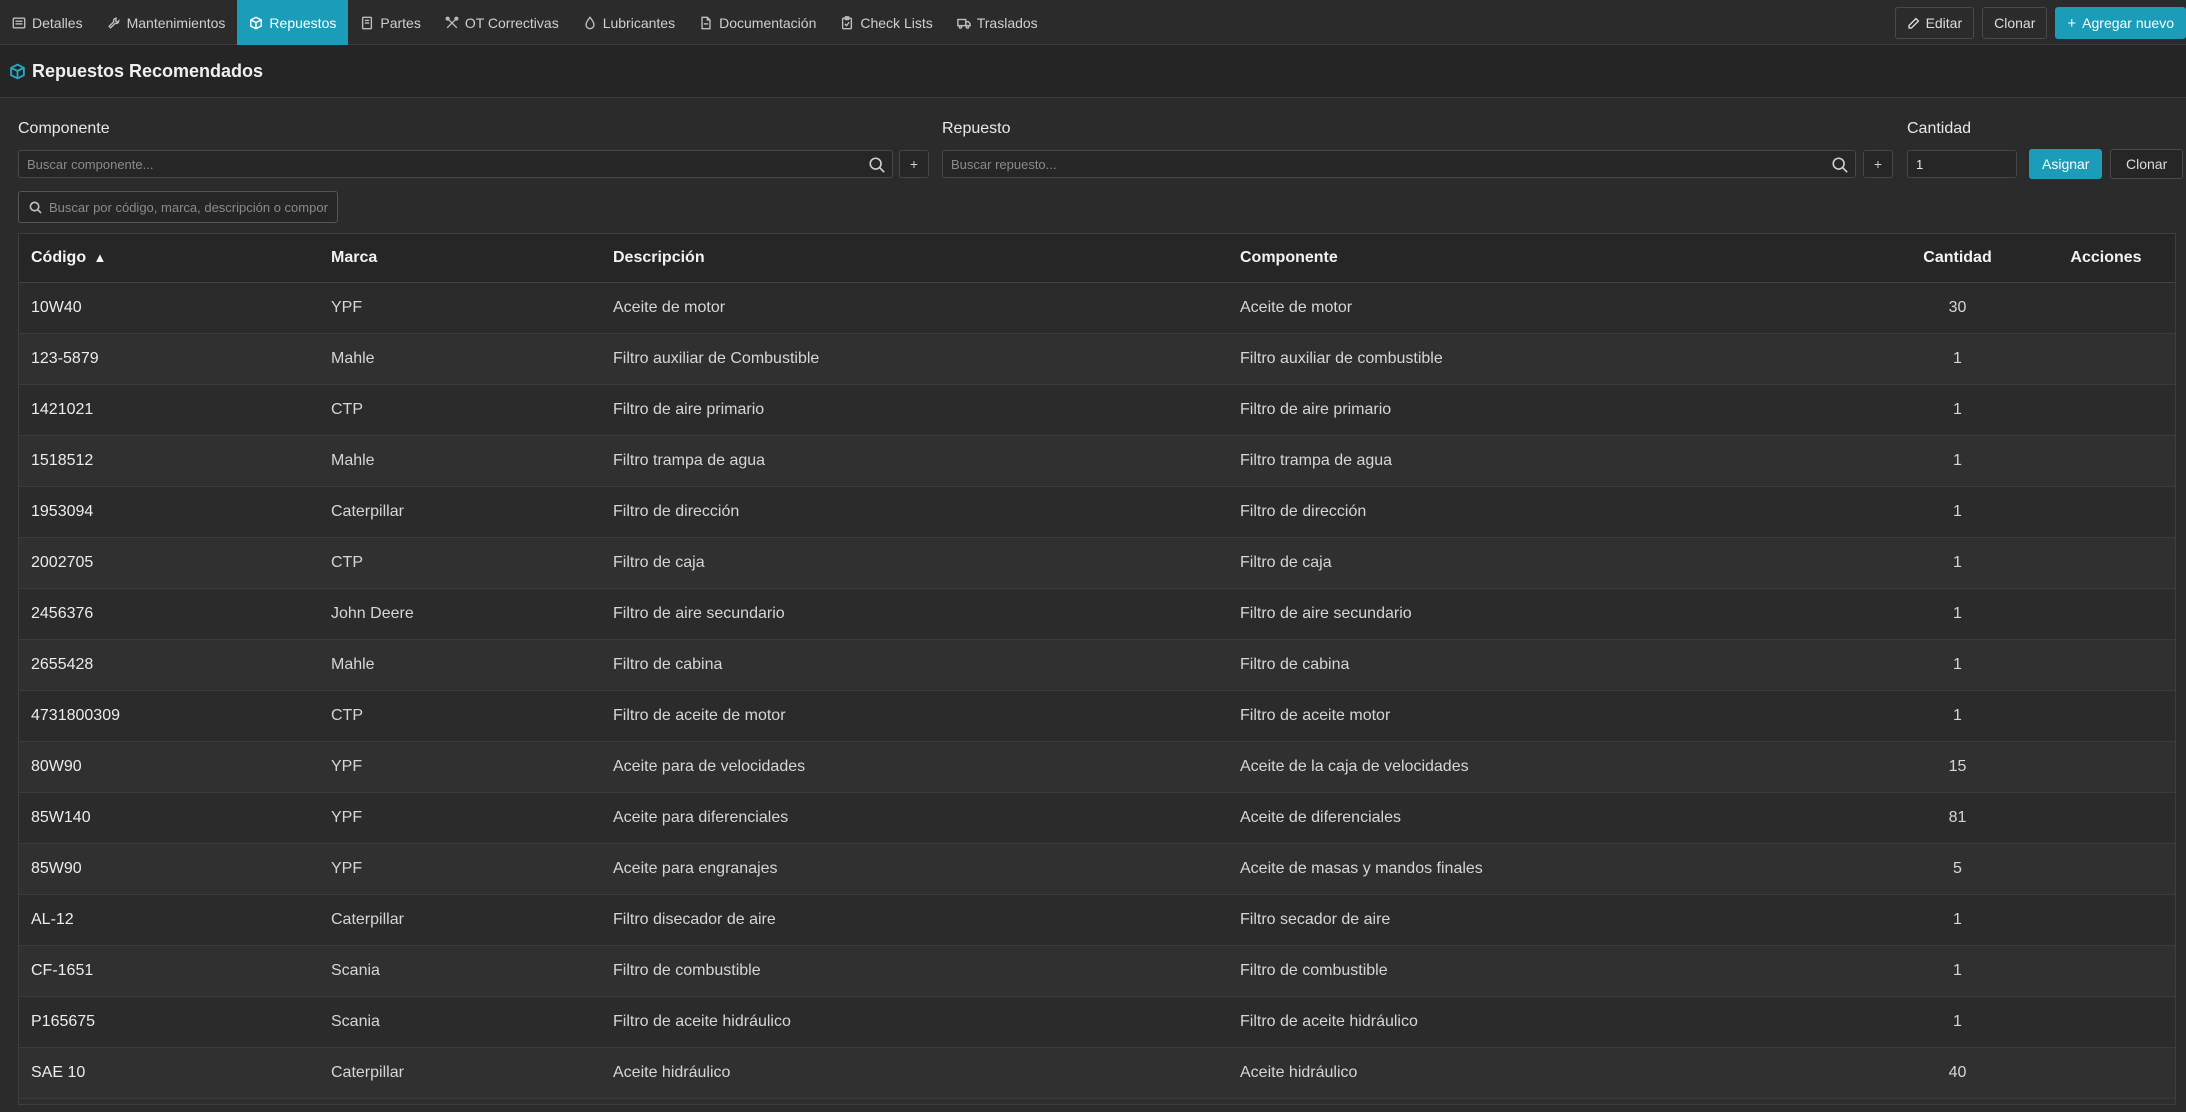 The image size is (2186, 1112). Describe the element at coordinates (367, 22) in the screenshot. I see `document-icon` at that location.